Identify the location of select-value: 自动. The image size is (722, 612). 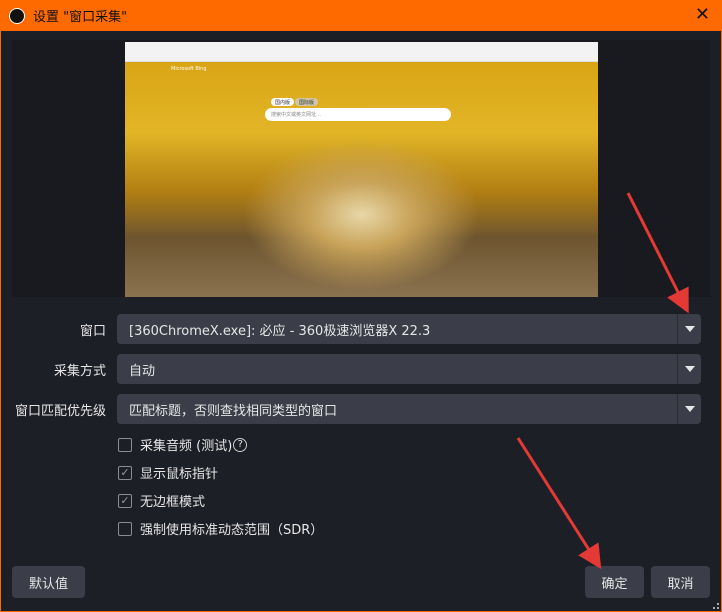
(142, 371).